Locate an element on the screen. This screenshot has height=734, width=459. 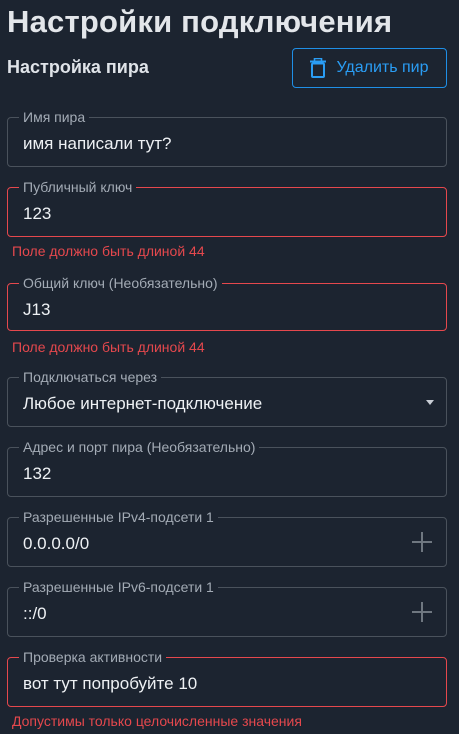
trash-icon is located at coordinates (318, 68).